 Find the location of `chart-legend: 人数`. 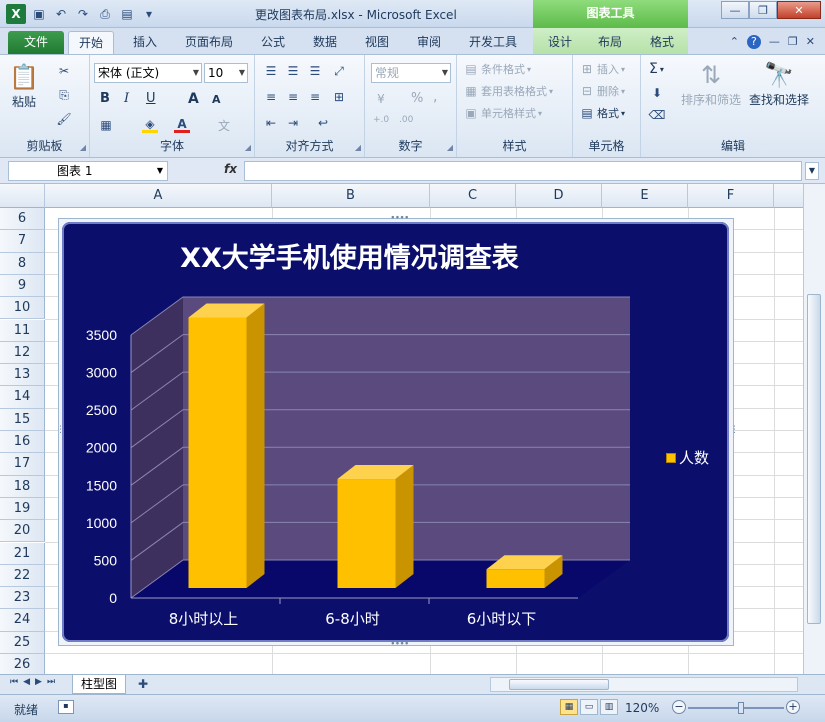

chart-legend: 人数 is located at coordinates (687, 457).